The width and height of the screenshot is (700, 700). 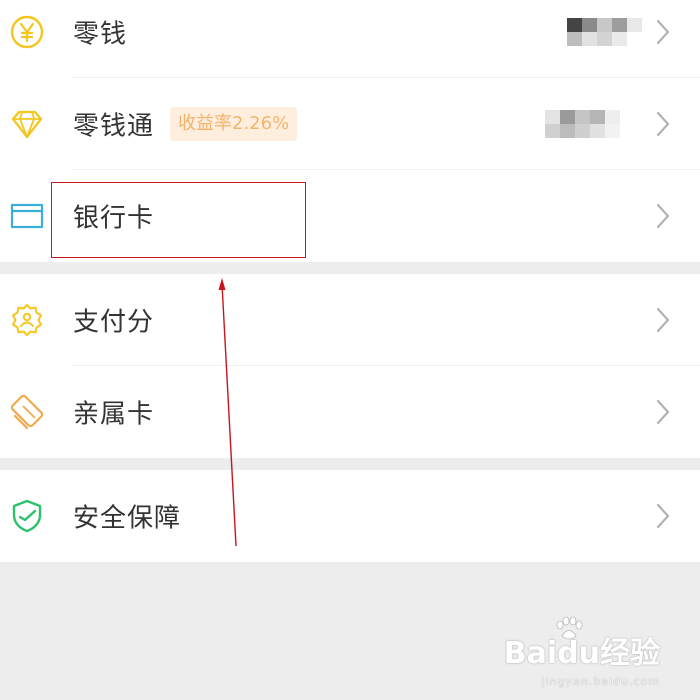 I want to click on security-shield-icon, so click(x=27, y=516).